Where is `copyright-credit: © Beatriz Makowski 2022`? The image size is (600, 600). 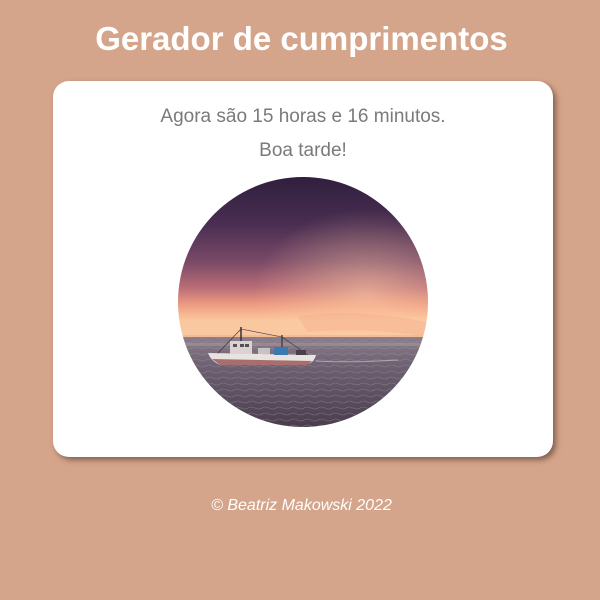
copyright-credit: © Beatriz Makowski 2022 is located at coordinates (301, 505).